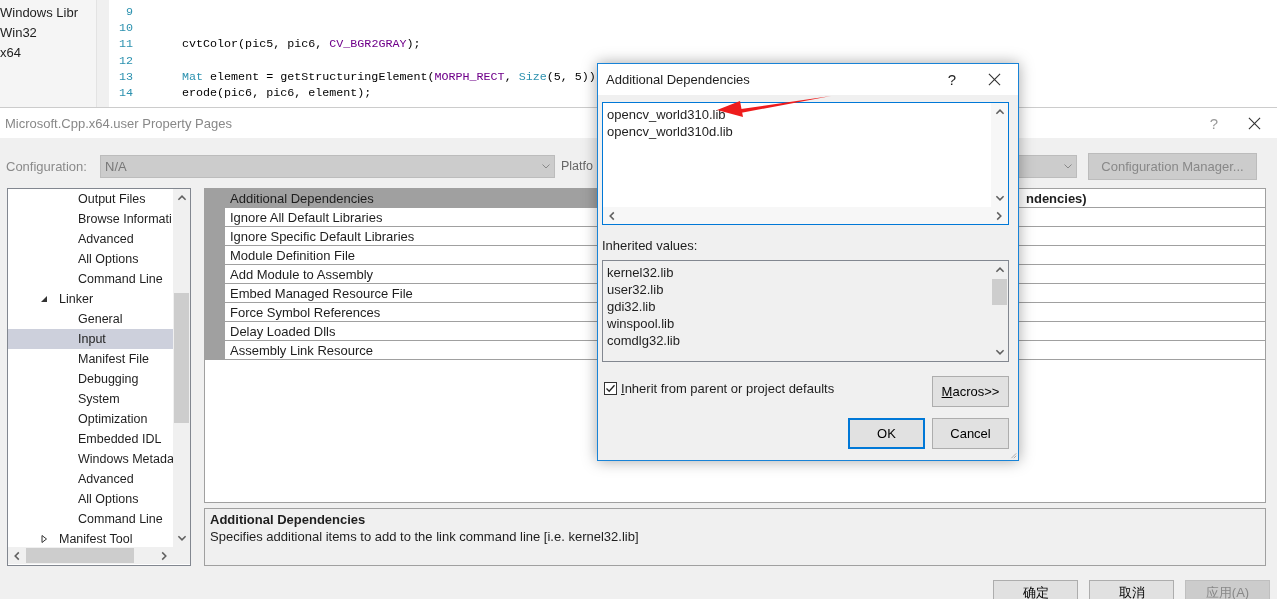  I want to click on dialog-title: Additional Dependencies, so click(678, 79).